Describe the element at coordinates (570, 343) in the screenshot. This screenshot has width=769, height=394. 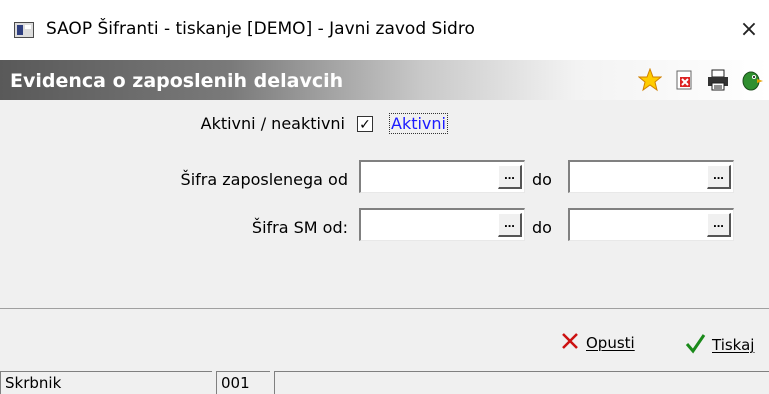
I see `cancel-x-icon` at that location.